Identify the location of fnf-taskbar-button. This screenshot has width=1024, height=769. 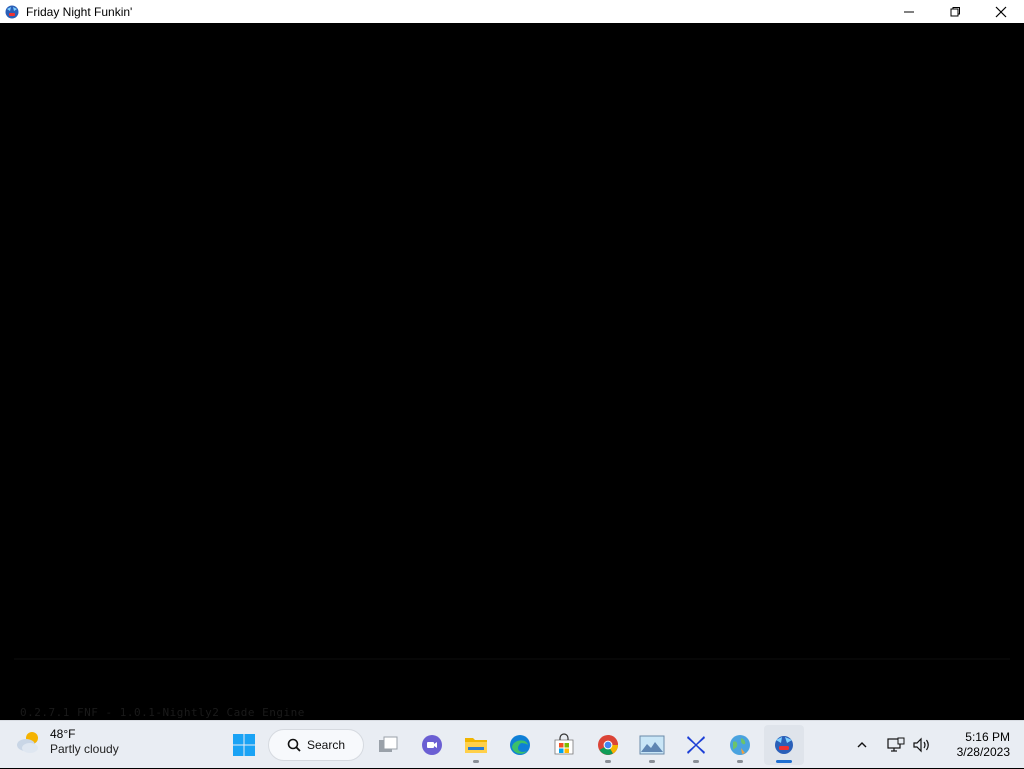
(784, 745).